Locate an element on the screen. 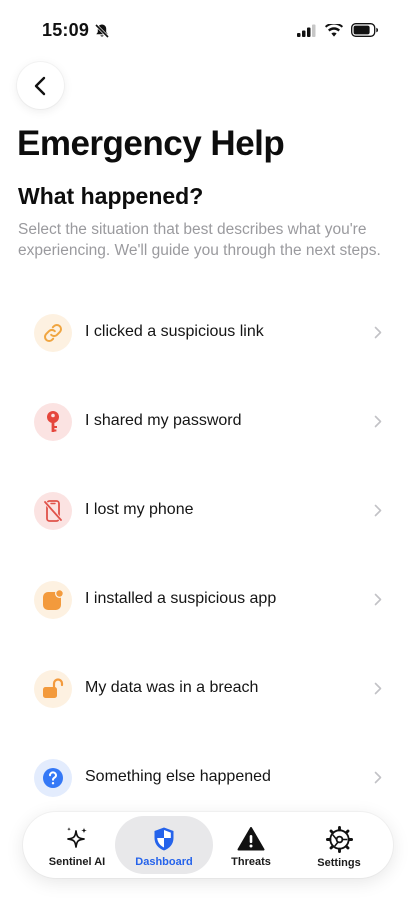  link-icon is located at coordinates (53, 333).